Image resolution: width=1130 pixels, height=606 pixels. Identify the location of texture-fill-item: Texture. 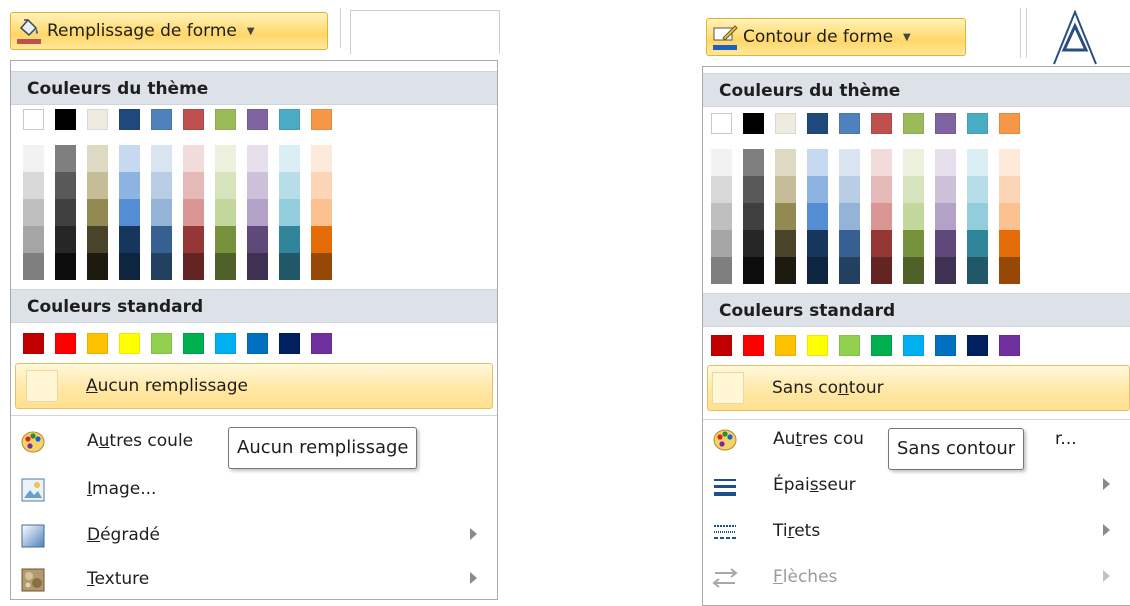
(254, 580).